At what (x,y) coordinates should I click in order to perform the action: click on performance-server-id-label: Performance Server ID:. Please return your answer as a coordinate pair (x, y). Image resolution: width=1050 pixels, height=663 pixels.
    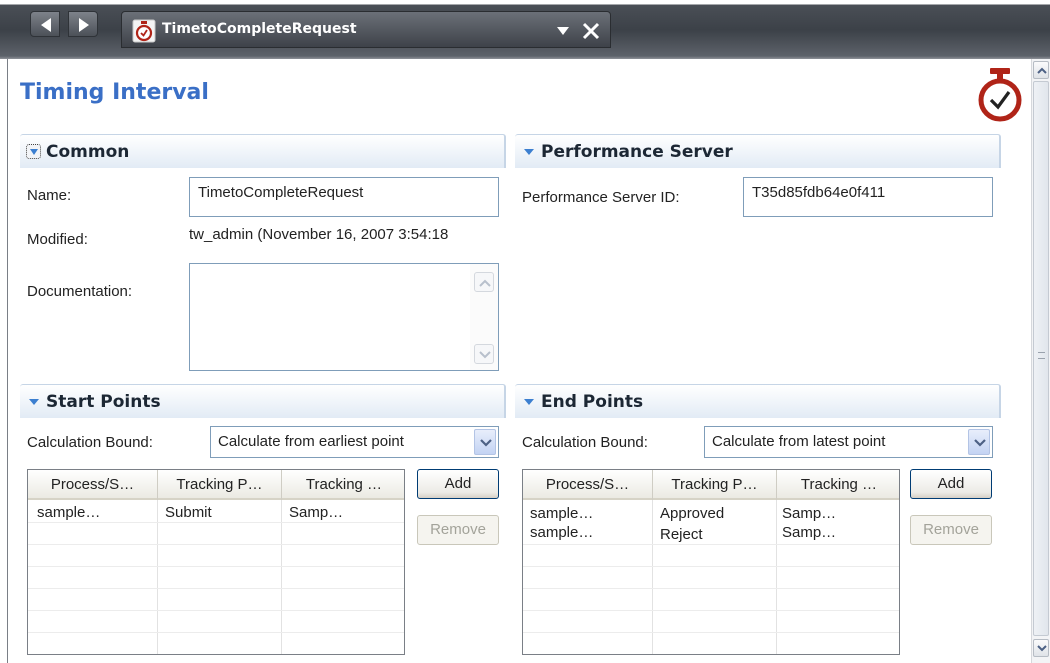
    Looking at the image, I should click on (601, 197).